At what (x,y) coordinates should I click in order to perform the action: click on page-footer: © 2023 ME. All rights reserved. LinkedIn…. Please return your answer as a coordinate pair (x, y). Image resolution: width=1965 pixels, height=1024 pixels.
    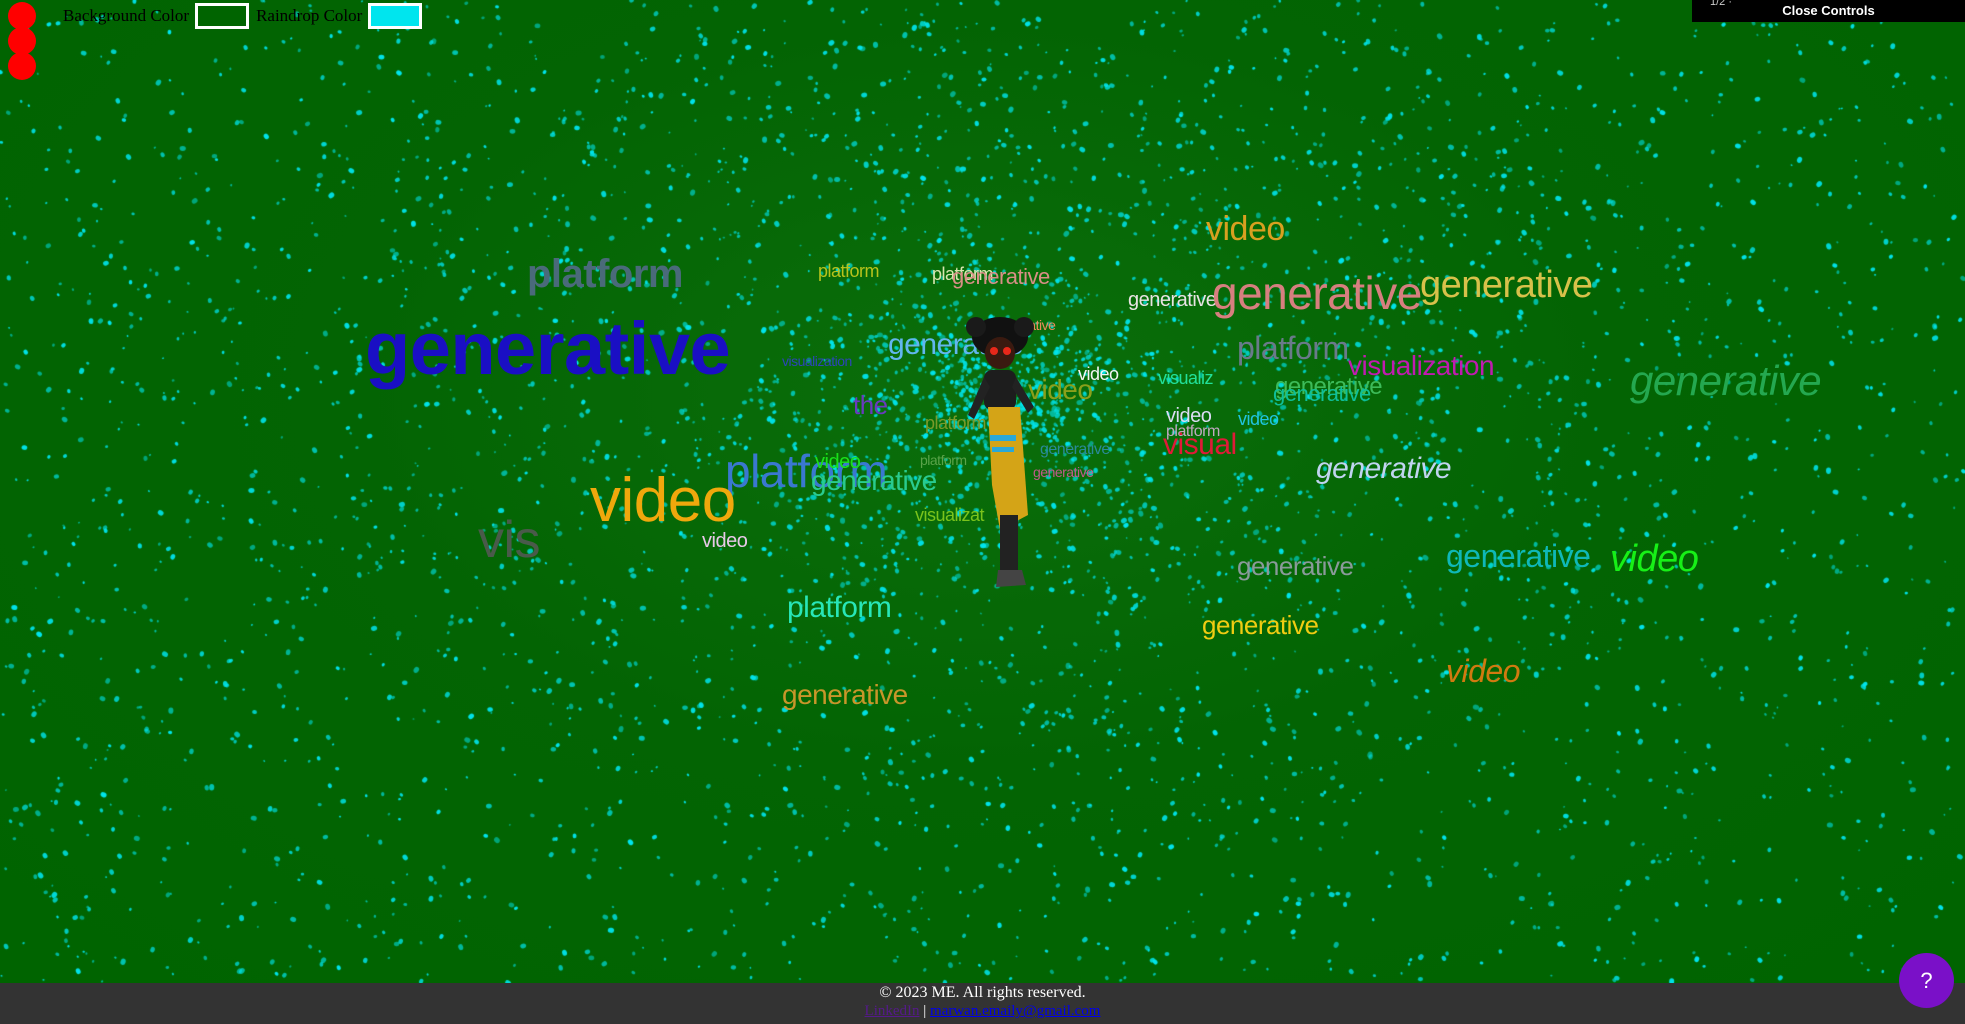
    Looking at the image, I should click on (982, 1003).